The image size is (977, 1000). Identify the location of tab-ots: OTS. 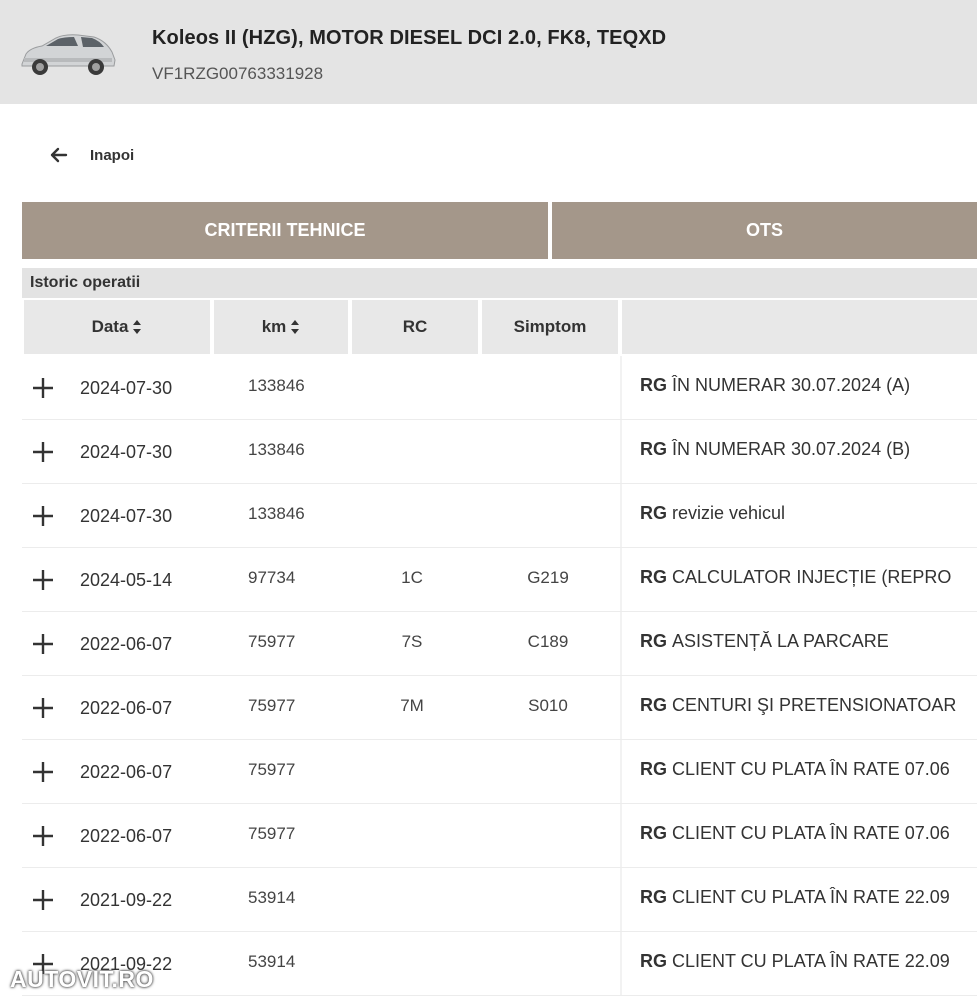
(764, 230).